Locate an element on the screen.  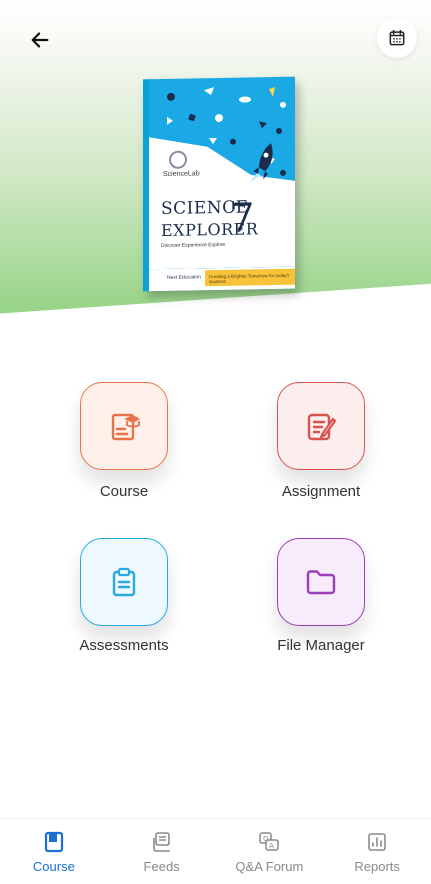
assessments-tile is located at coordinates (124, 582).